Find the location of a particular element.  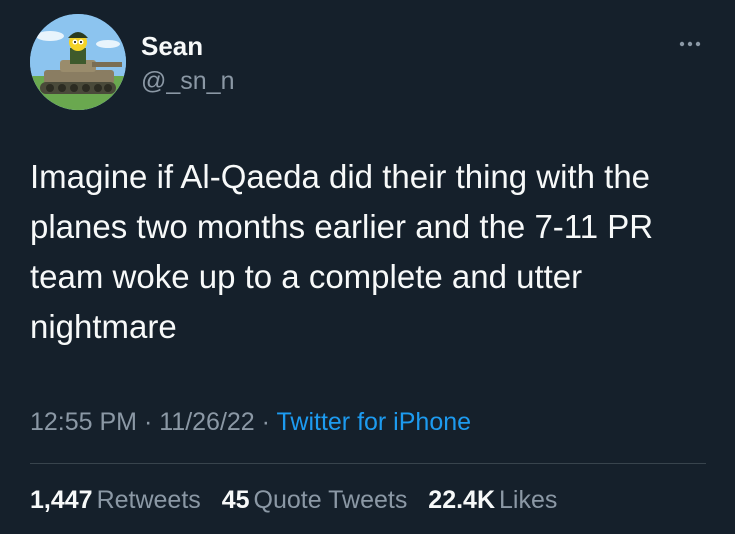

likes-stat: 22.4K Likes is located at coordinates (492, 500).